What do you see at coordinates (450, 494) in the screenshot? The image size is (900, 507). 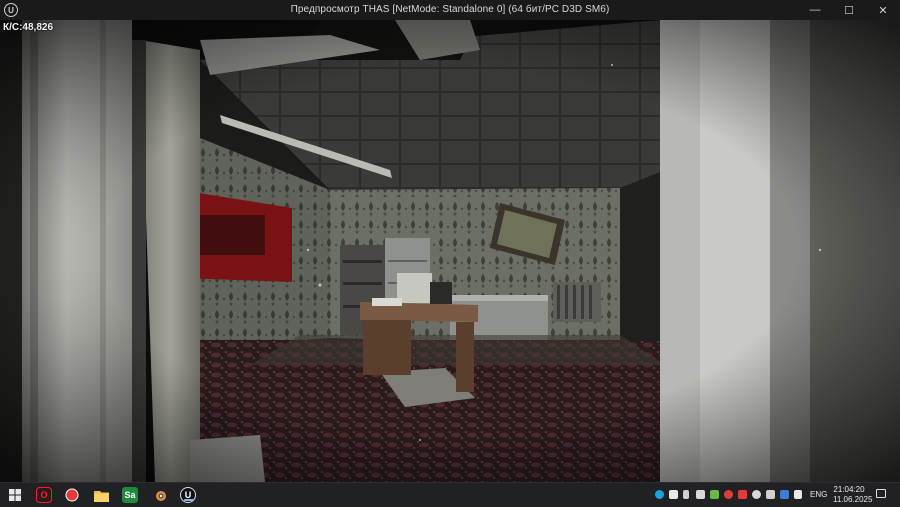 I see `taskbar: O Sa U ENG 21:04:20 11.06.2025` at bounding box center [450, 494].